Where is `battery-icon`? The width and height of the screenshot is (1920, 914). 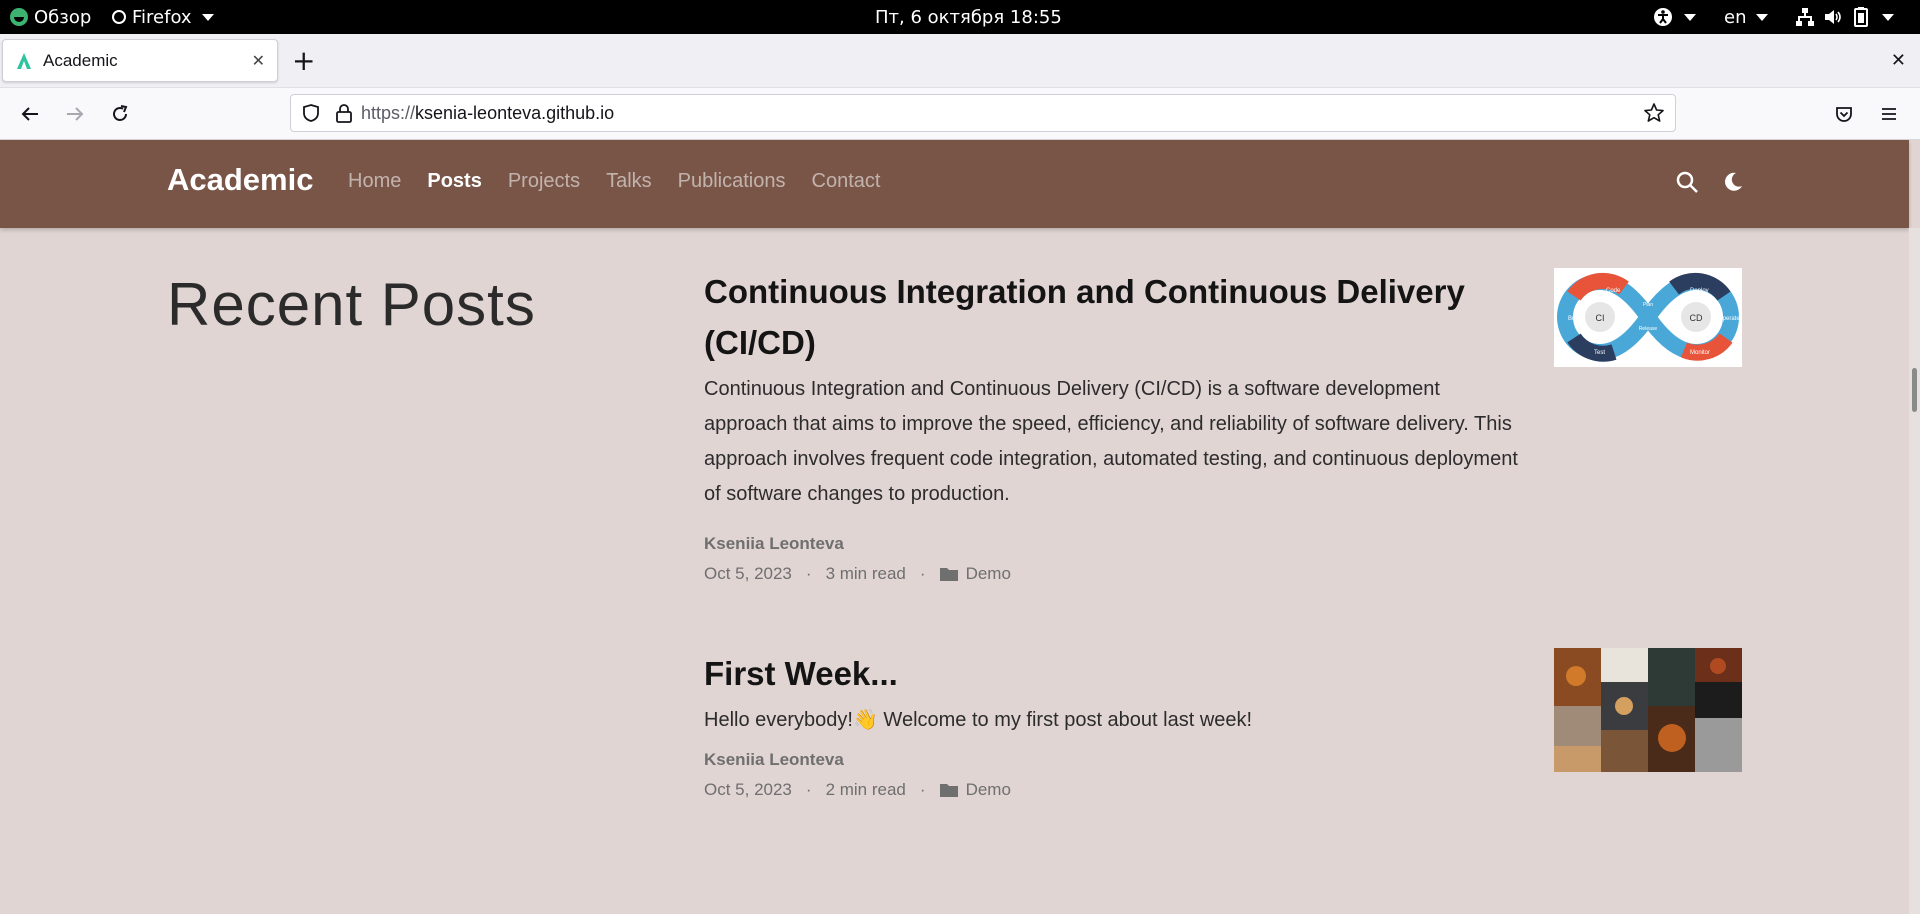 battery-icon is located at coordinates (1861, 17).